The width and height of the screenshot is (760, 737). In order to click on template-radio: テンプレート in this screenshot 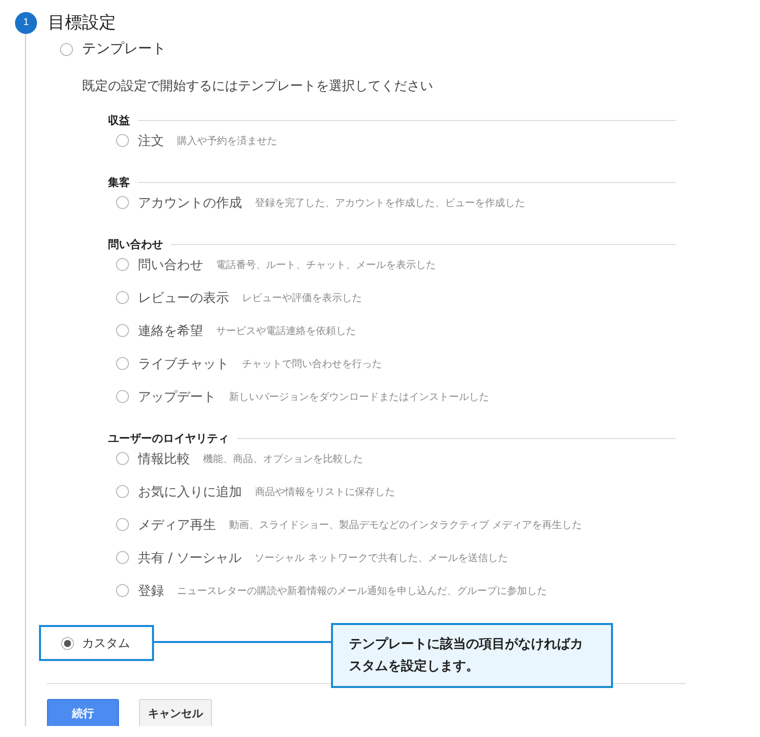, I will do `click(402, 49)`.